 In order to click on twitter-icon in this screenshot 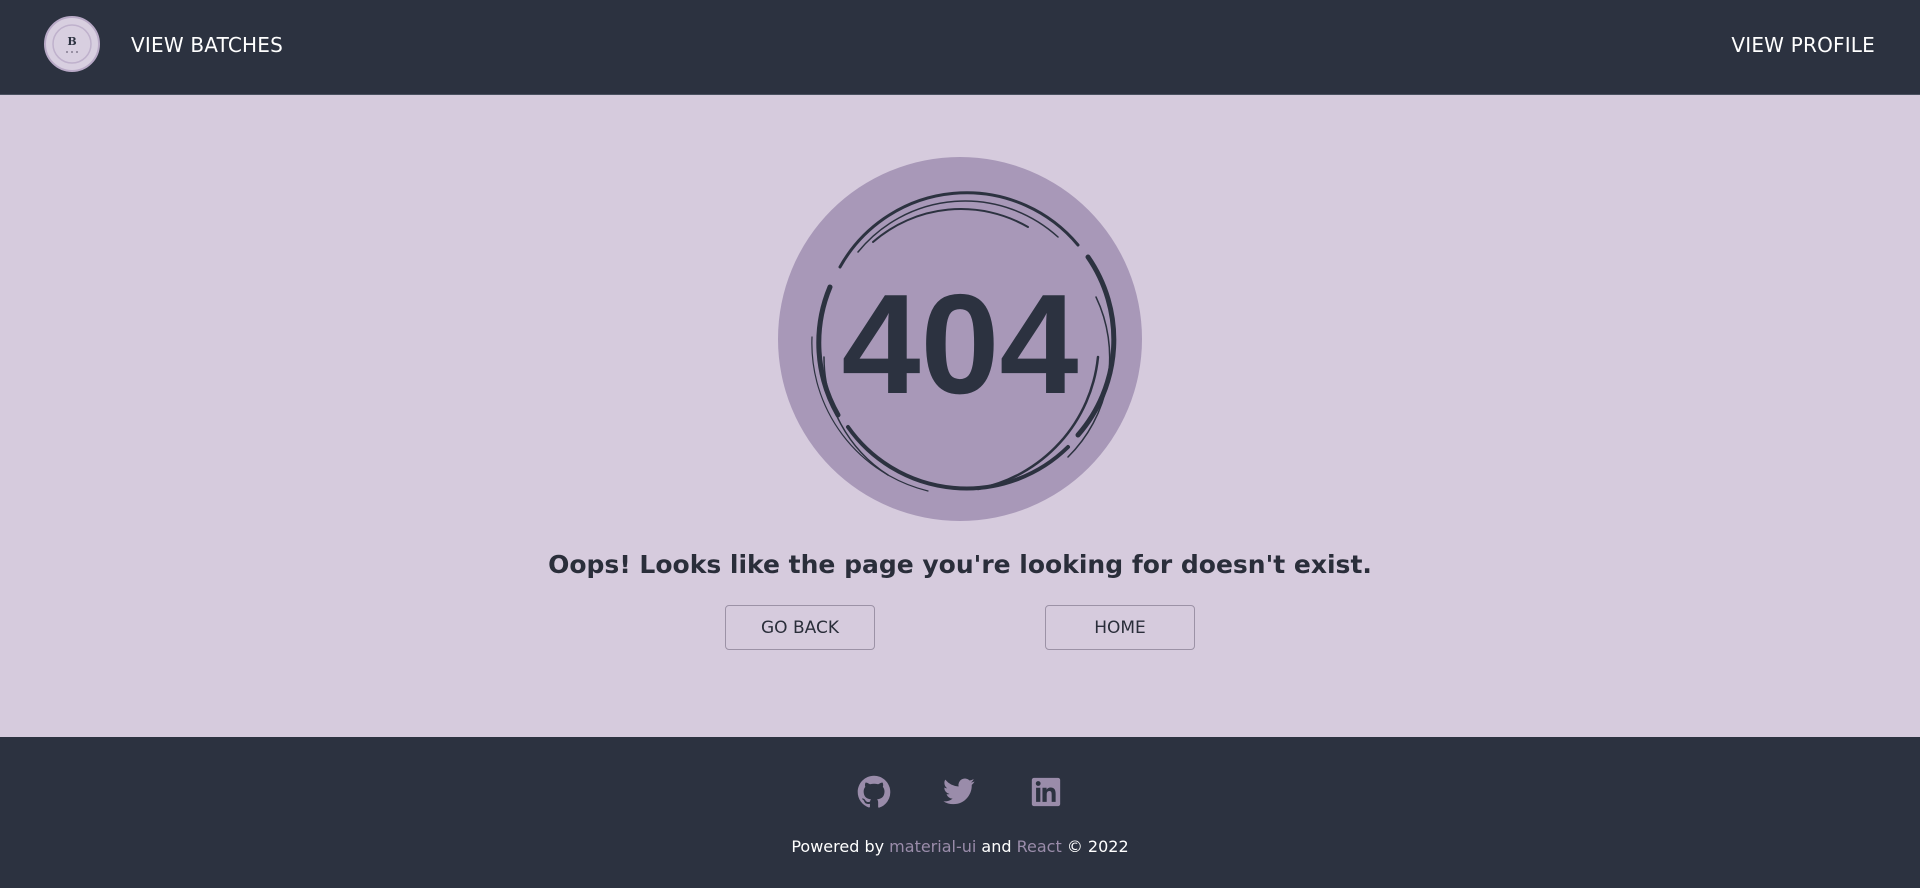, I will do `click(959, 792)`.